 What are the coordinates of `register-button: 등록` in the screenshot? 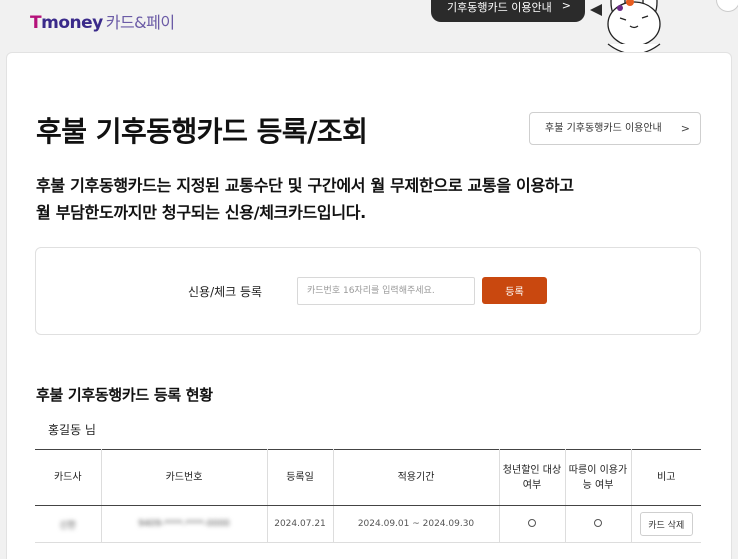 It's located at (514, 290).